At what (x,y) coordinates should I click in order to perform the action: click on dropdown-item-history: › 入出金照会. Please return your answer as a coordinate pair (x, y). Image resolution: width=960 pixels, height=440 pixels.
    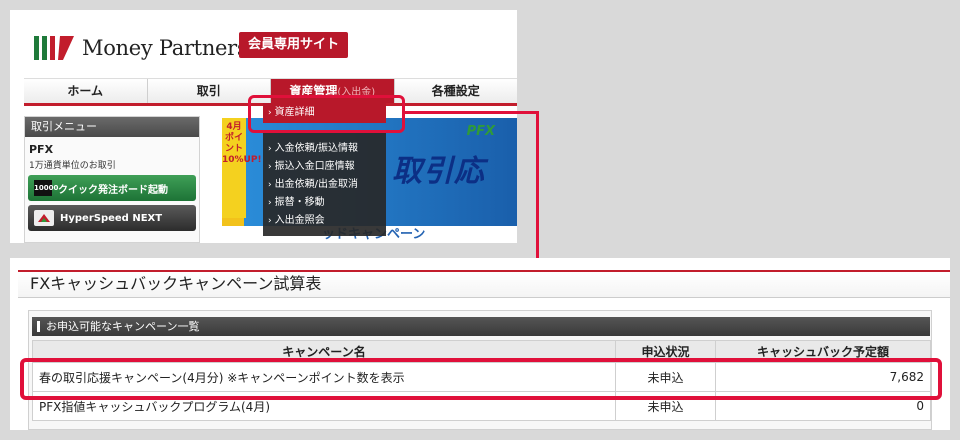
    Looking at the image, I should click on (327, 221).